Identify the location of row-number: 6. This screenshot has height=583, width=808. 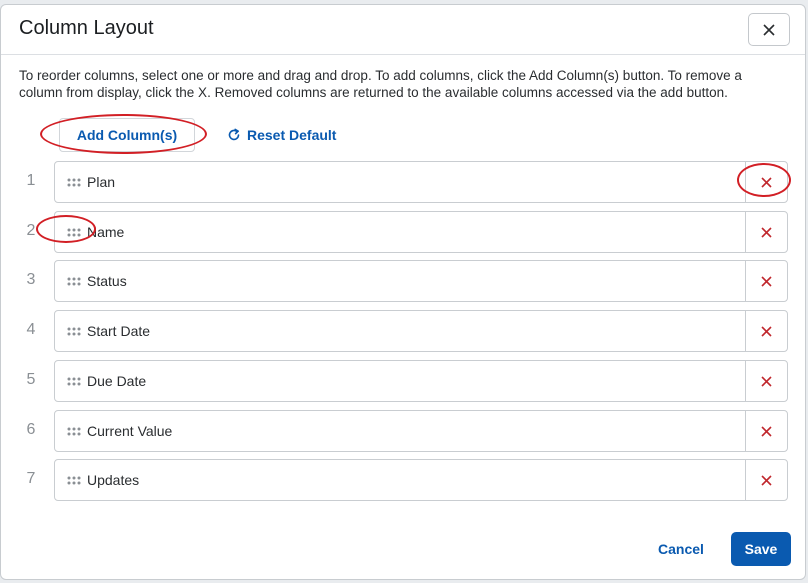
(31, 429).